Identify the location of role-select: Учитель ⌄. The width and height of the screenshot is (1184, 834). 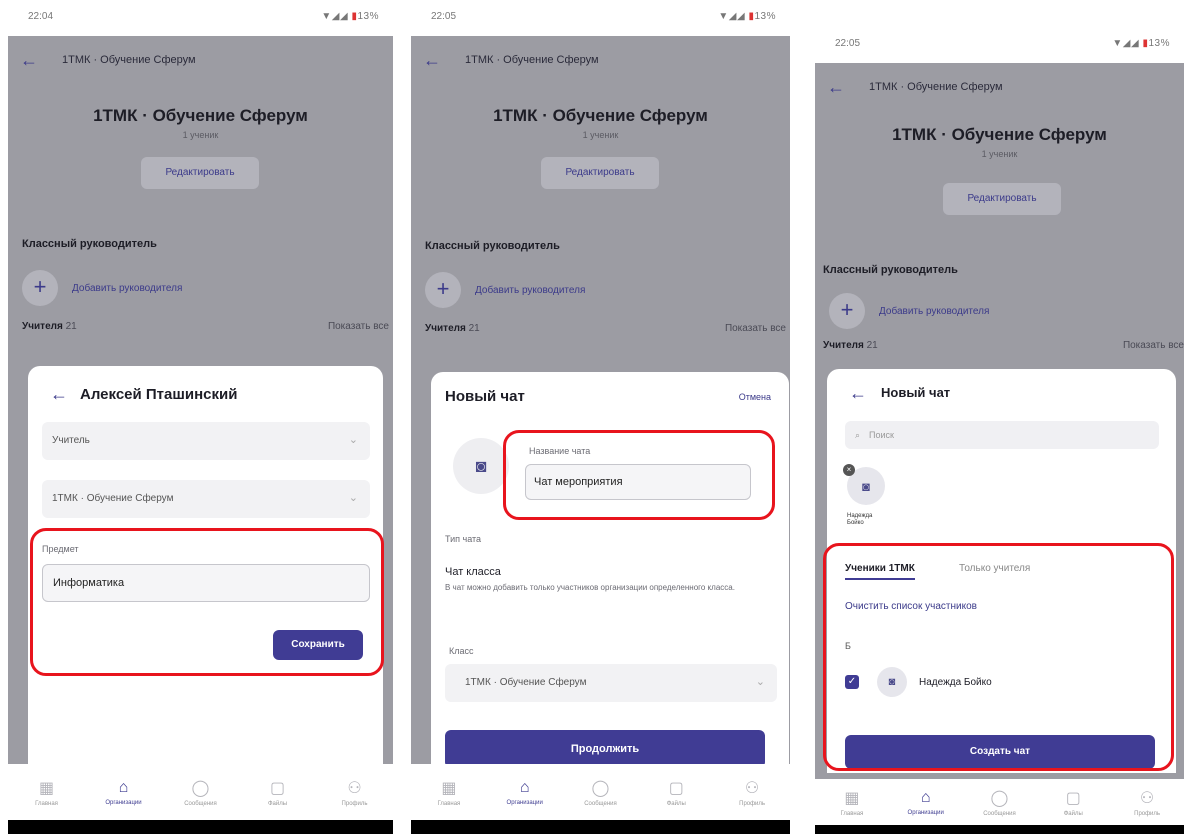
(206, 441).